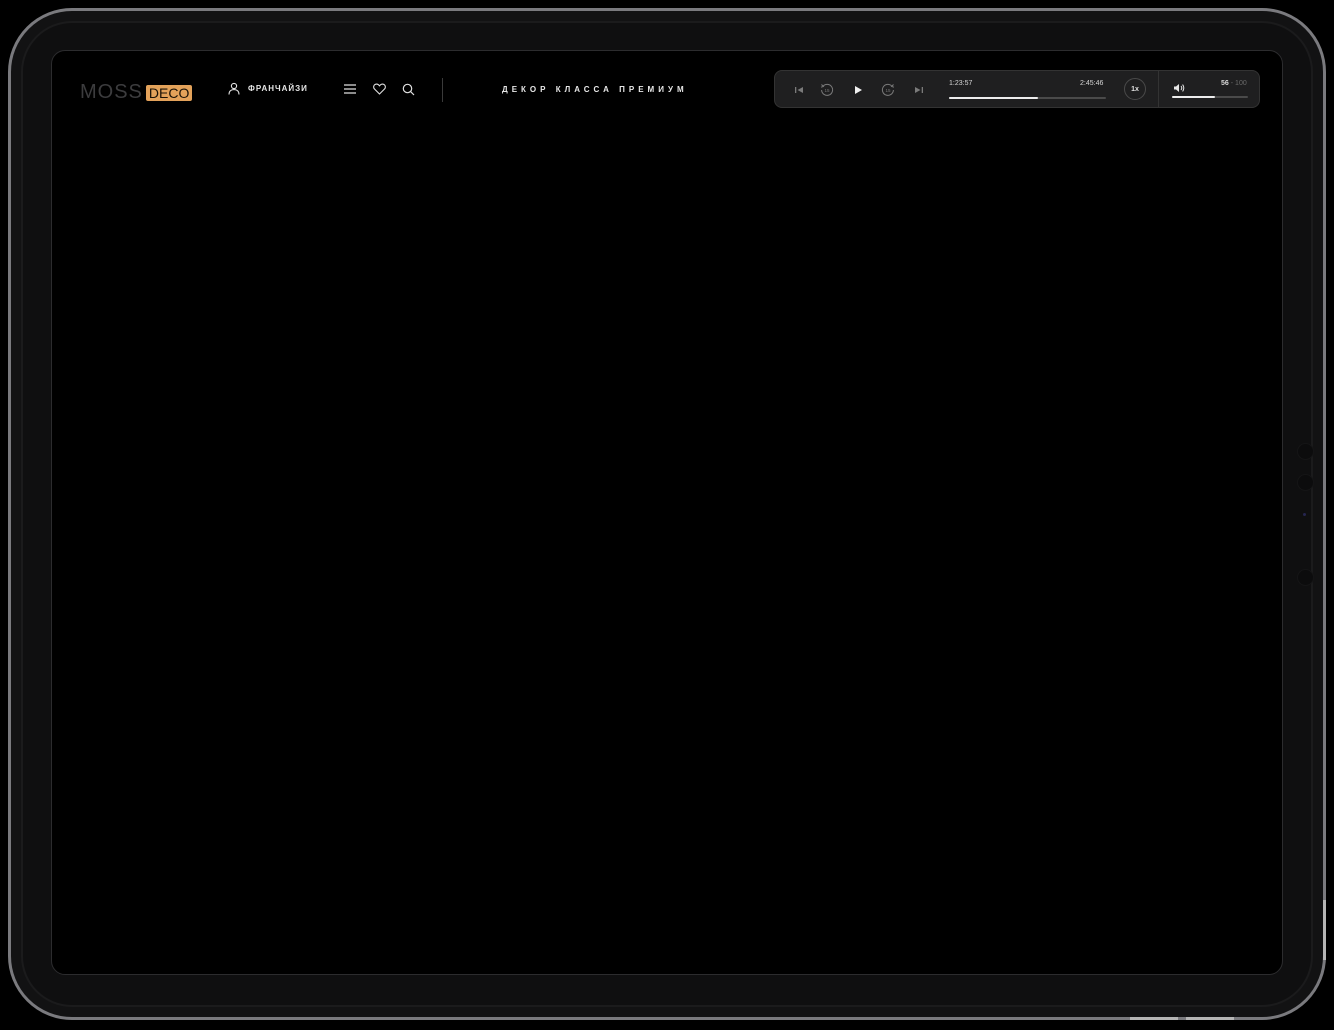  I want to click on logo-secondary: DECO, so click(169, 92).